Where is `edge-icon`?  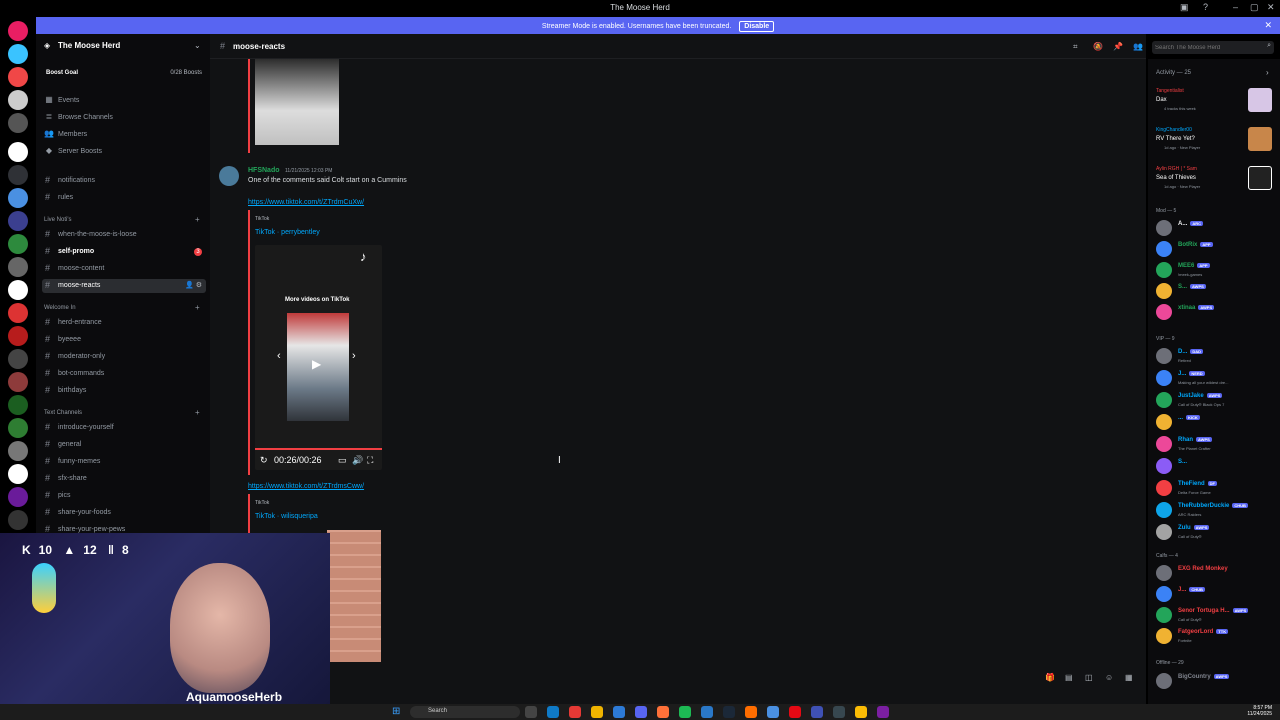 edge-icon is located at coordinates (553, 712).